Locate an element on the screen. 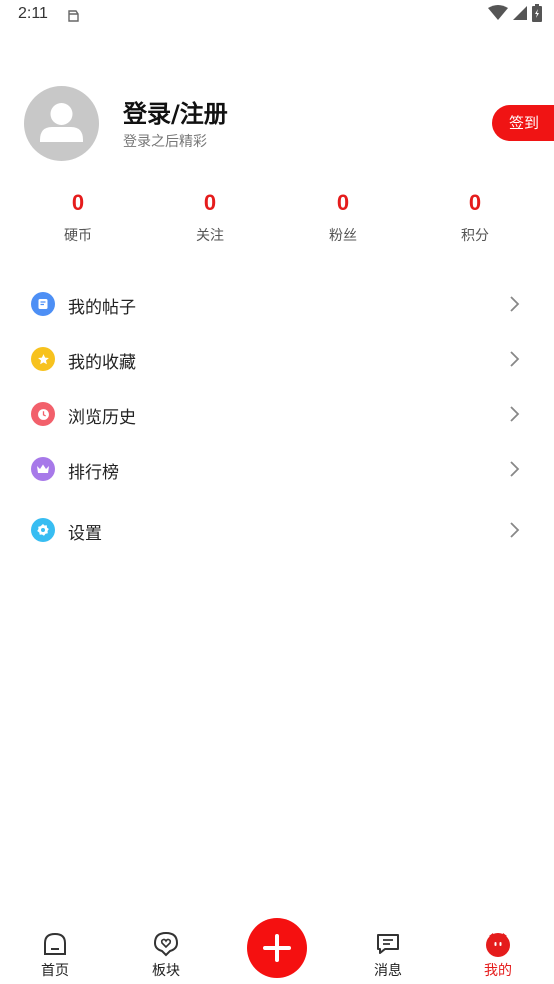 The image size is (554, 984). menu-label: 我的帖子 is located at coordinates (102, 308).